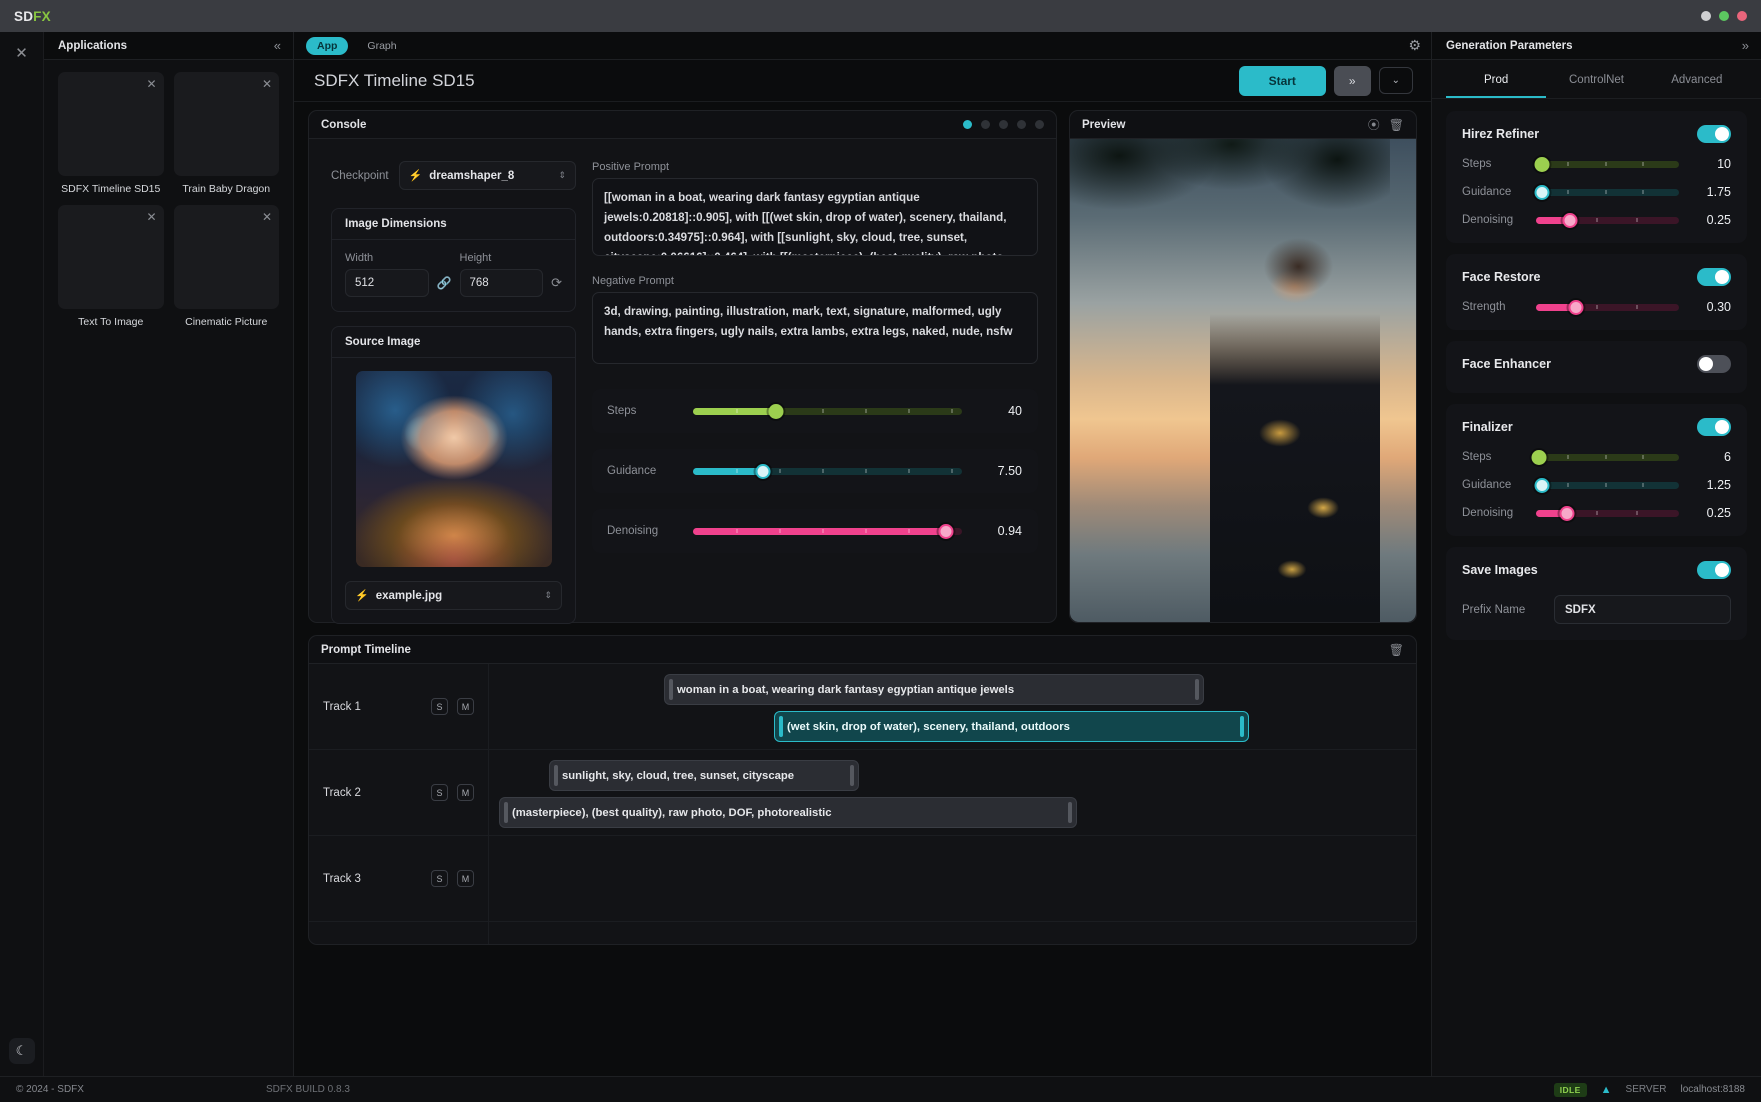 The width and height of the screenshot is (1761, 1102). Describe the element at coordinates (21, 53) in the screenshot. I see `close-panel-icon: ✕` at that location.